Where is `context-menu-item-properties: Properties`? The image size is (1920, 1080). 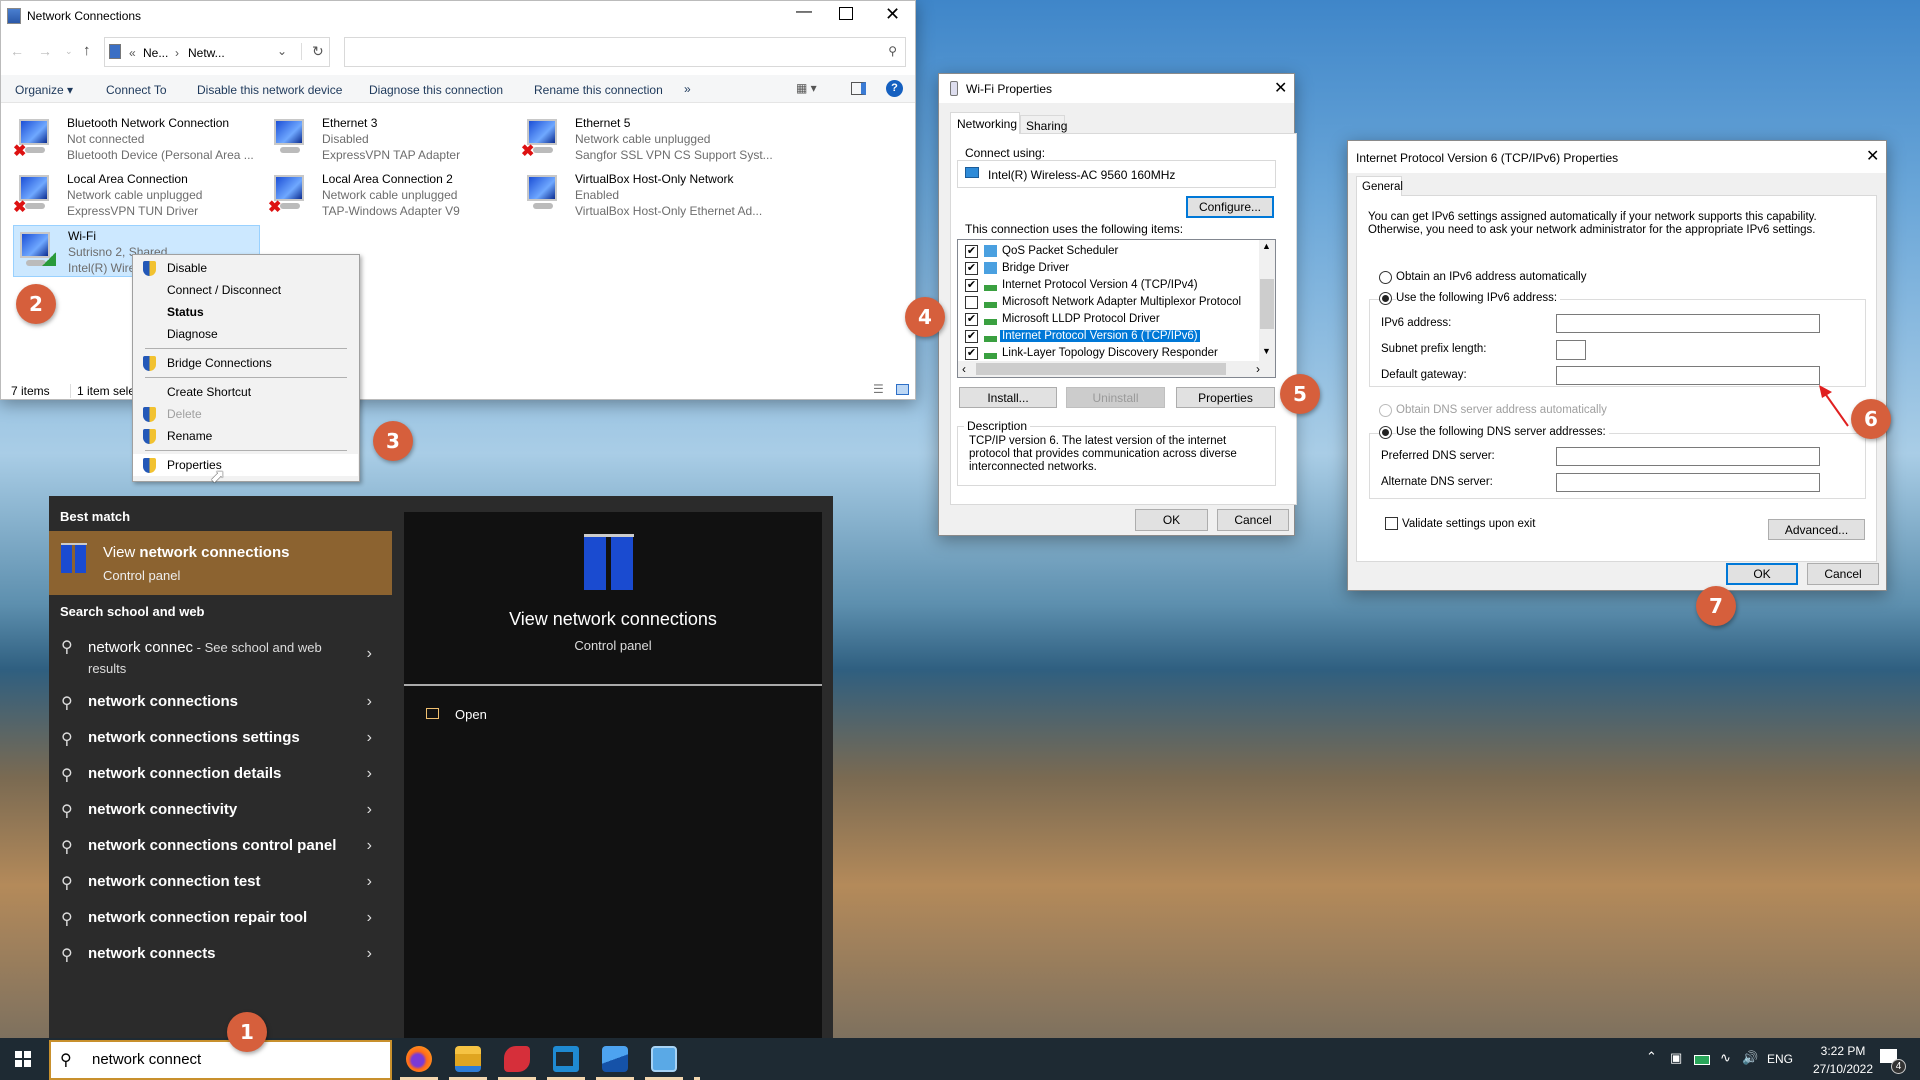 context-menu-item-properties: Properties is located at coordinates (245, 465).